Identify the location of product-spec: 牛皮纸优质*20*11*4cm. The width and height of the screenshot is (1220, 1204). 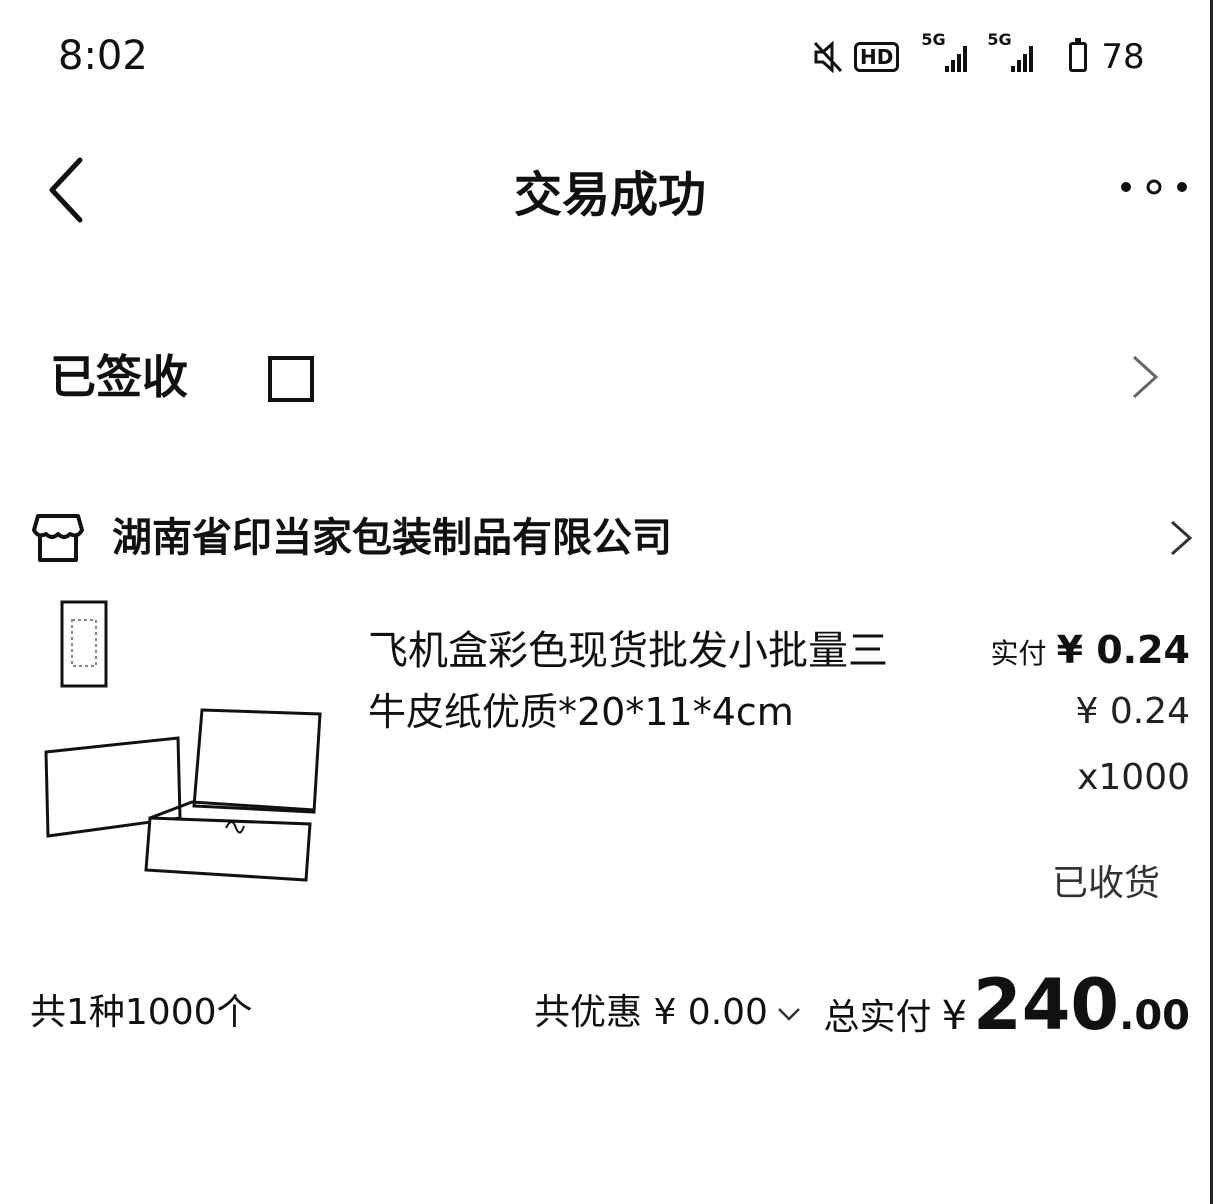
(581, 712).